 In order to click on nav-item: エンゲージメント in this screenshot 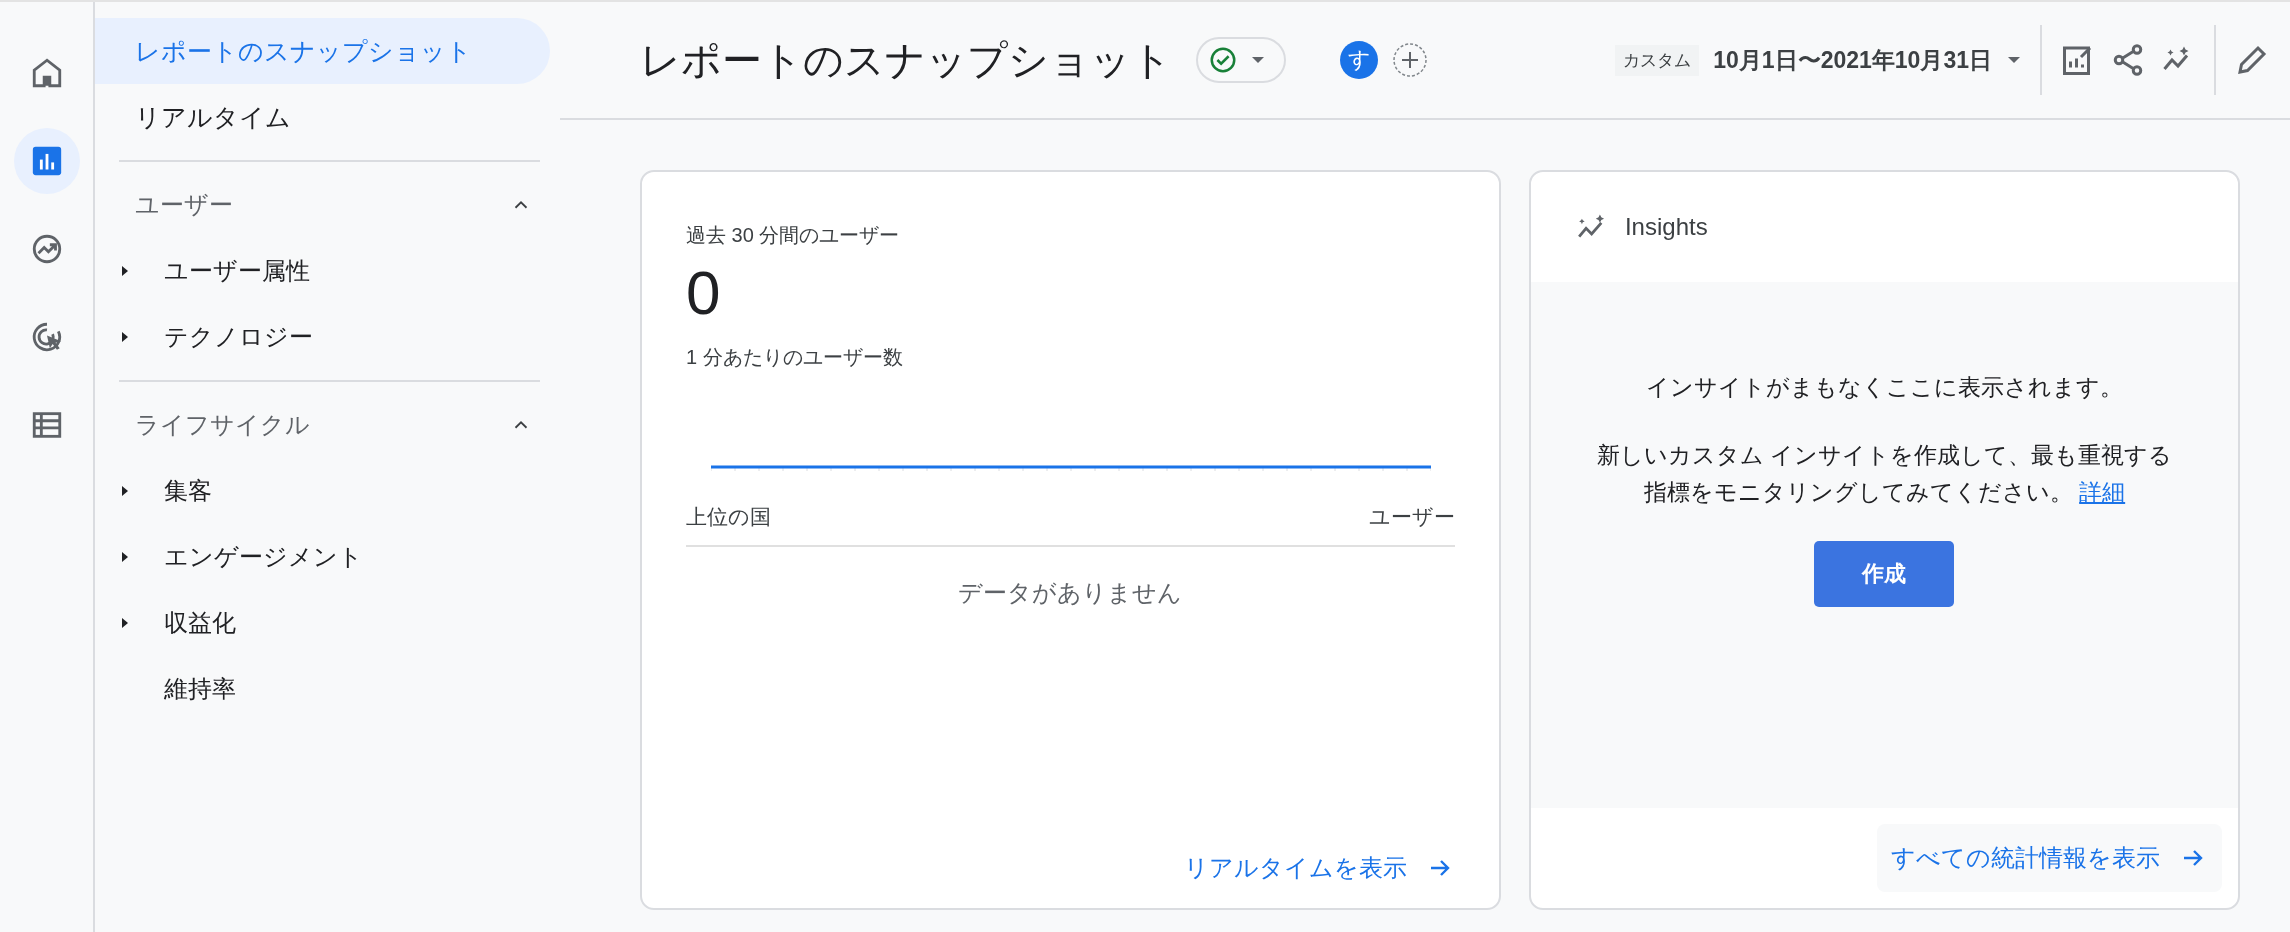, I will do `click(263, 557)`.